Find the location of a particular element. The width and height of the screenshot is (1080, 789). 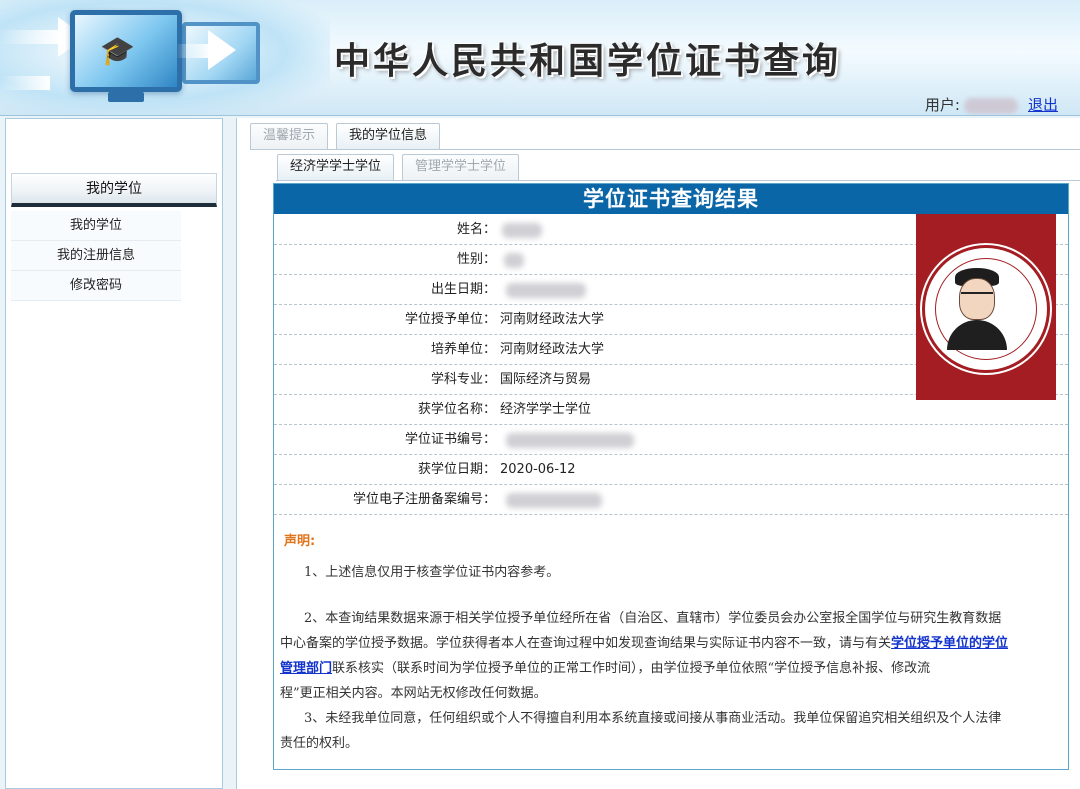

sidebar-item-registration-info: 我的注册信息 is located at coordinates (96, 256).